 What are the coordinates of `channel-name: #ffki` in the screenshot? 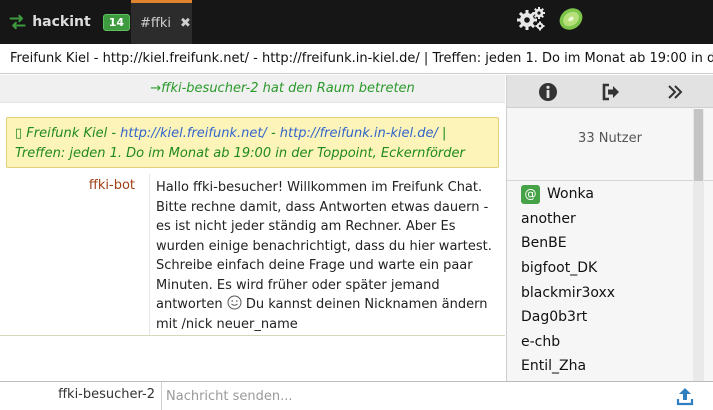 It's located at (155, 23).